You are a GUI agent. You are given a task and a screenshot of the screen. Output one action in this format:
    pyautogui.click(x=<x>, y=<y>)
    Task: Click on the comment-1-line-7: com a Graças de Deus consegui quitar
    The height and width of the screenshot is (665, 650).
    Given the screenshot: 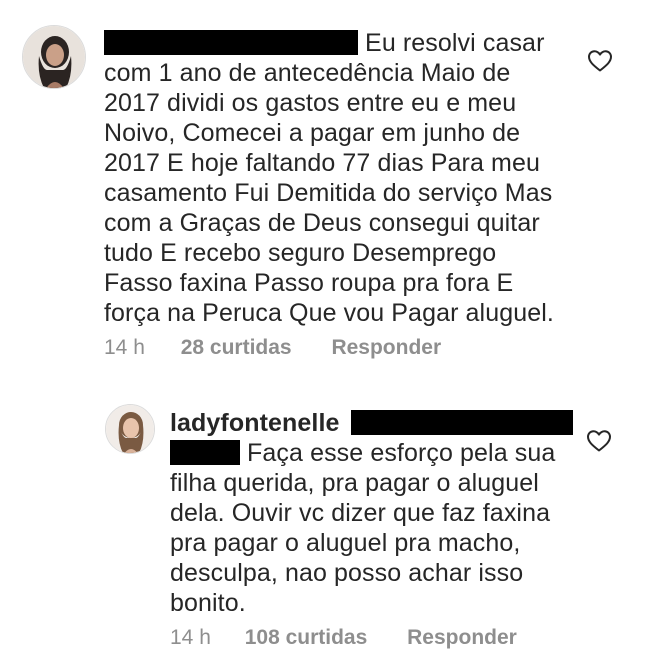 What is the action you would take?
    pyautogui.click(x=322, y=223)
    